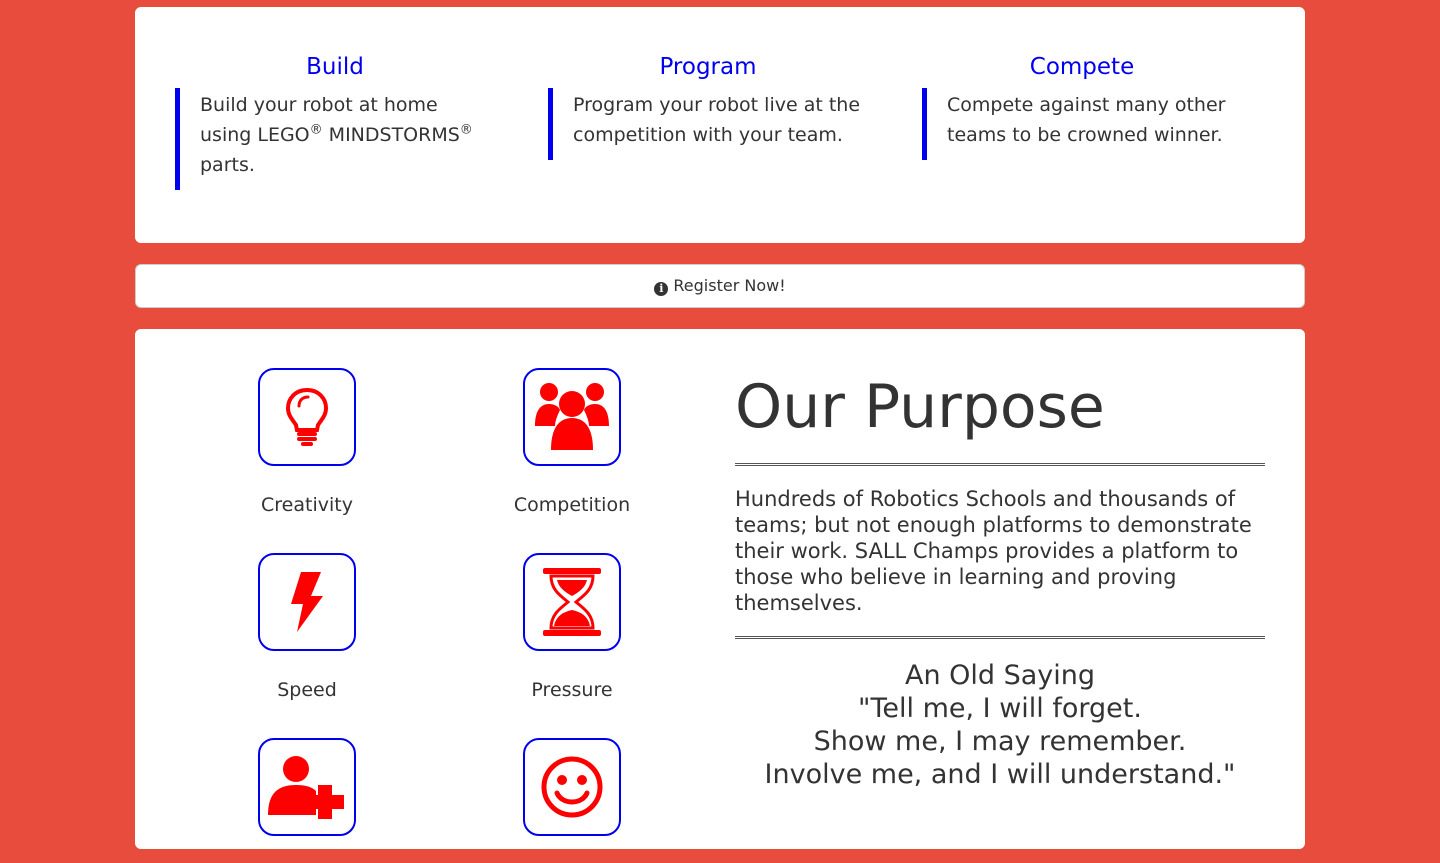 The image size is (1440, 863). I want to click on tile-label: Creativity, so click(307, 505).